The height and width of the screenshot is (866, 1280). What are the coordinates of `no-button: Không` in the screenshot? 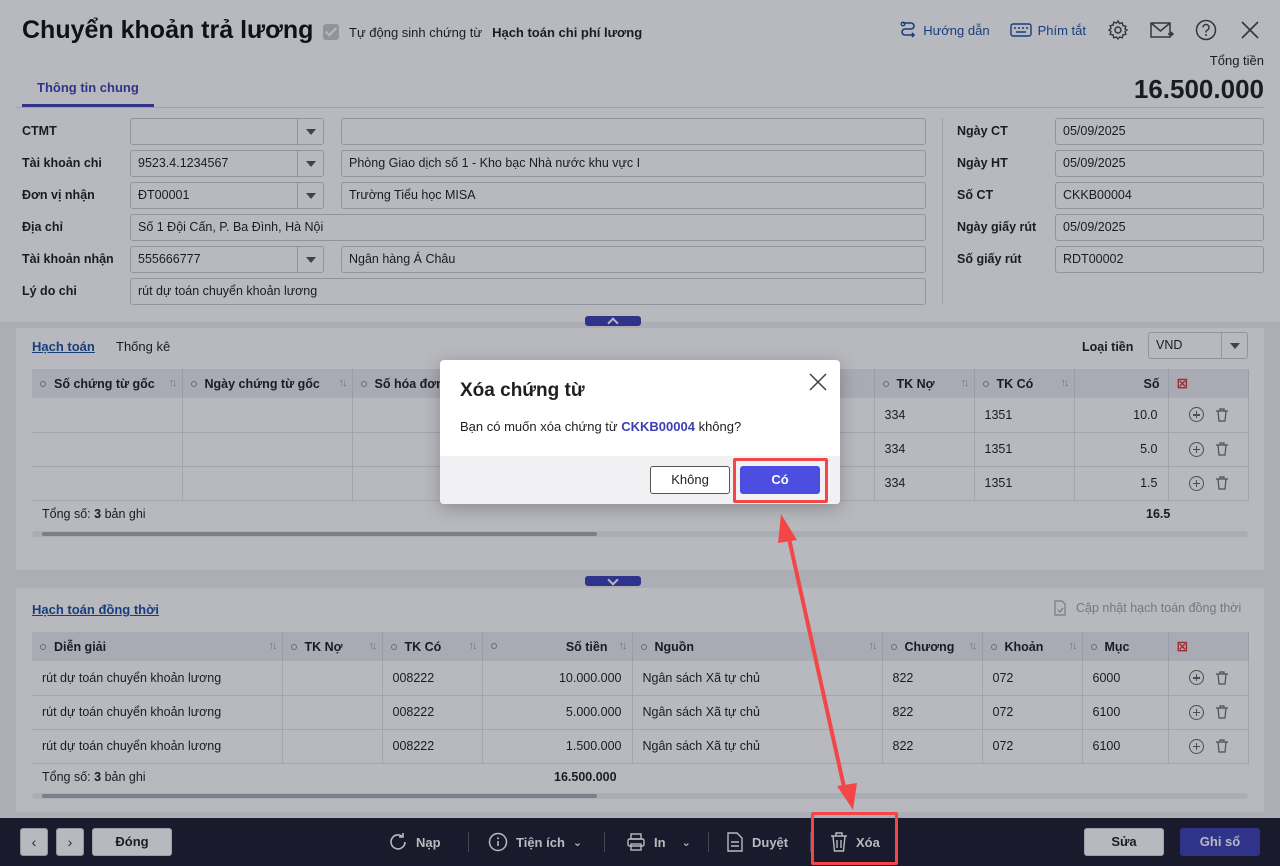 It's located at (690, 480).